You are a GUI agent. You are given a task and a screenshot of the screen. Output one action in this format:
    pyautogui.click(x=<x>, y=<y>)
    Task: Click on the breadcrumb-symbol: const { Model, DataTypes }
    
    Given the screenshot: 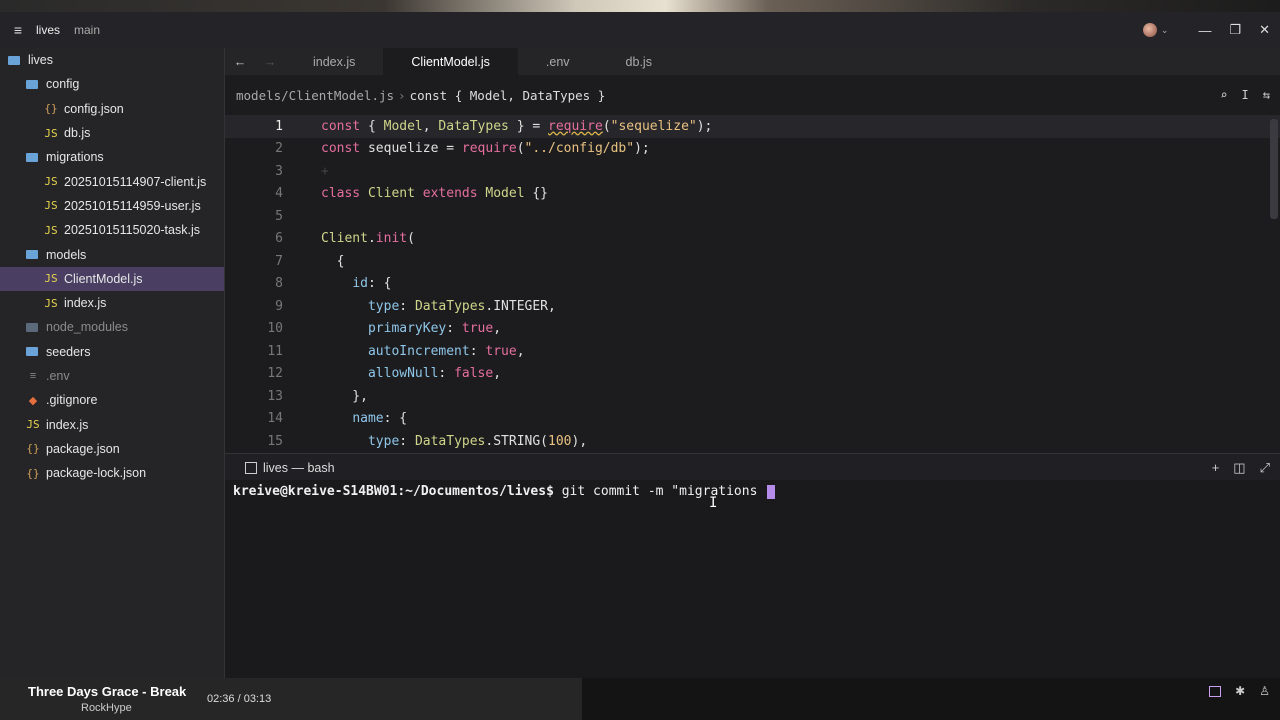 What is the action you would take?
    pyautogui.click(x=508, y=95)
    